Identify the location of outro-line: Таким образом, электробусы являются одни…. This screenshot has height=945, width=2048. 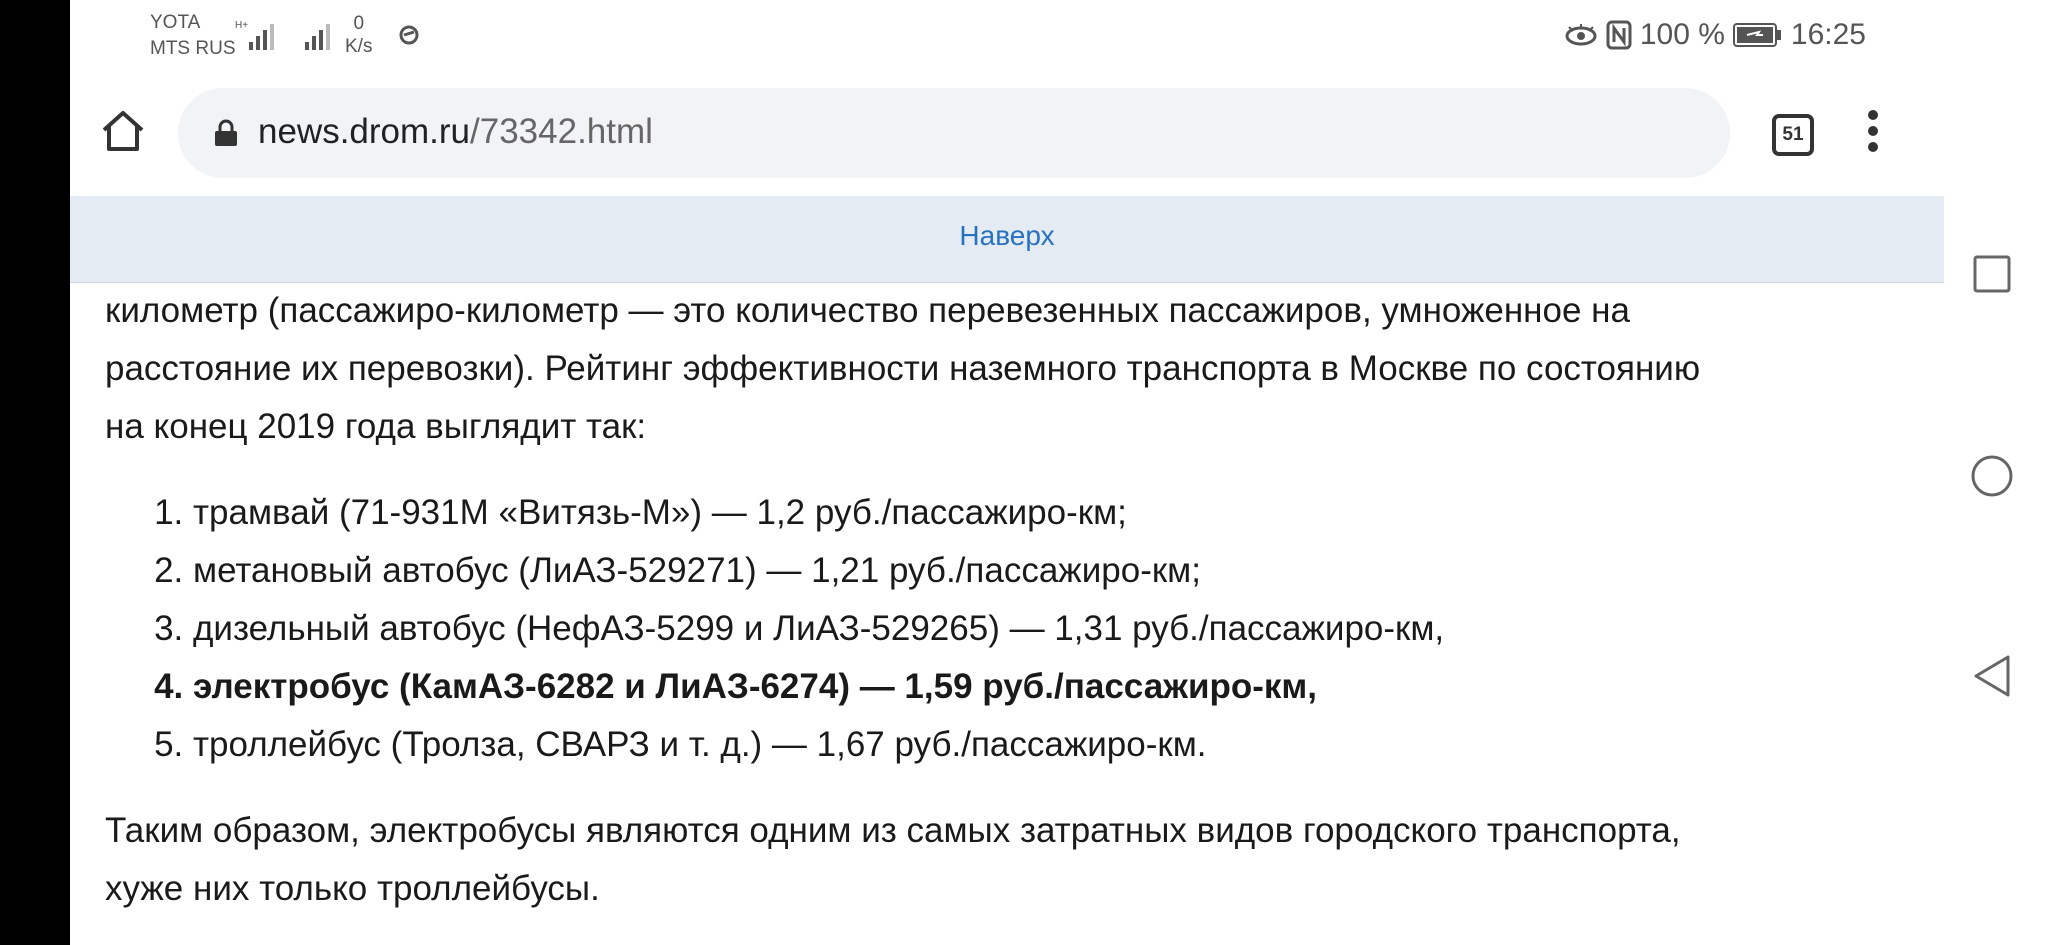
(893, 830).